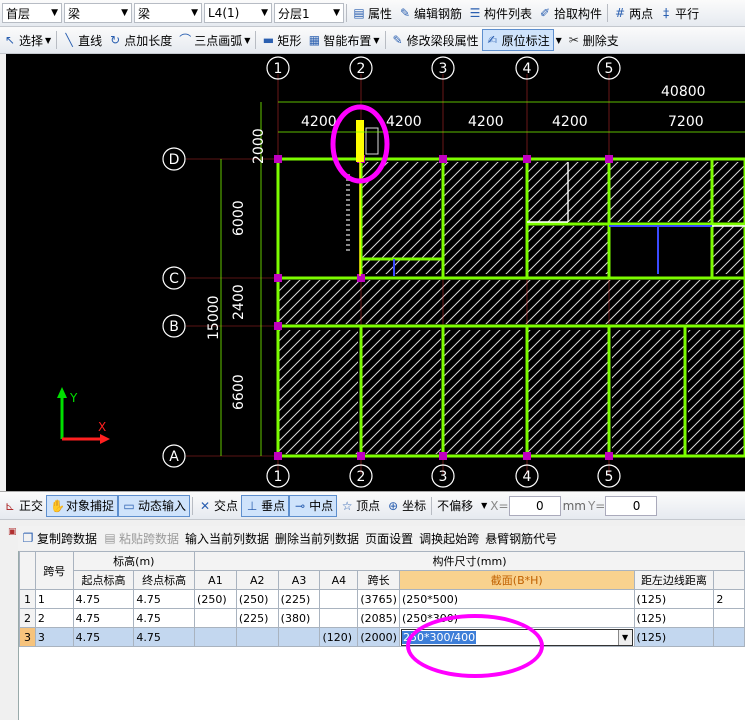 Image resolution: width=745 pixels, height=720 pixels. Describe the element at coordinates (462, 506) in the screenshot. I see `offset-mode-select: 不偏移 ▼` at that location.